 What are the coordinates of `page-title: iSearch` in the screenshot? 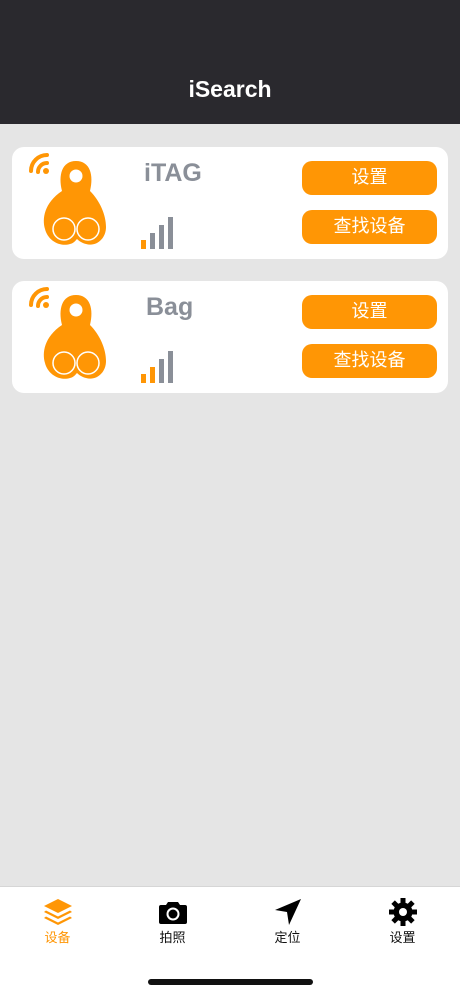 It's located at (230, 89).